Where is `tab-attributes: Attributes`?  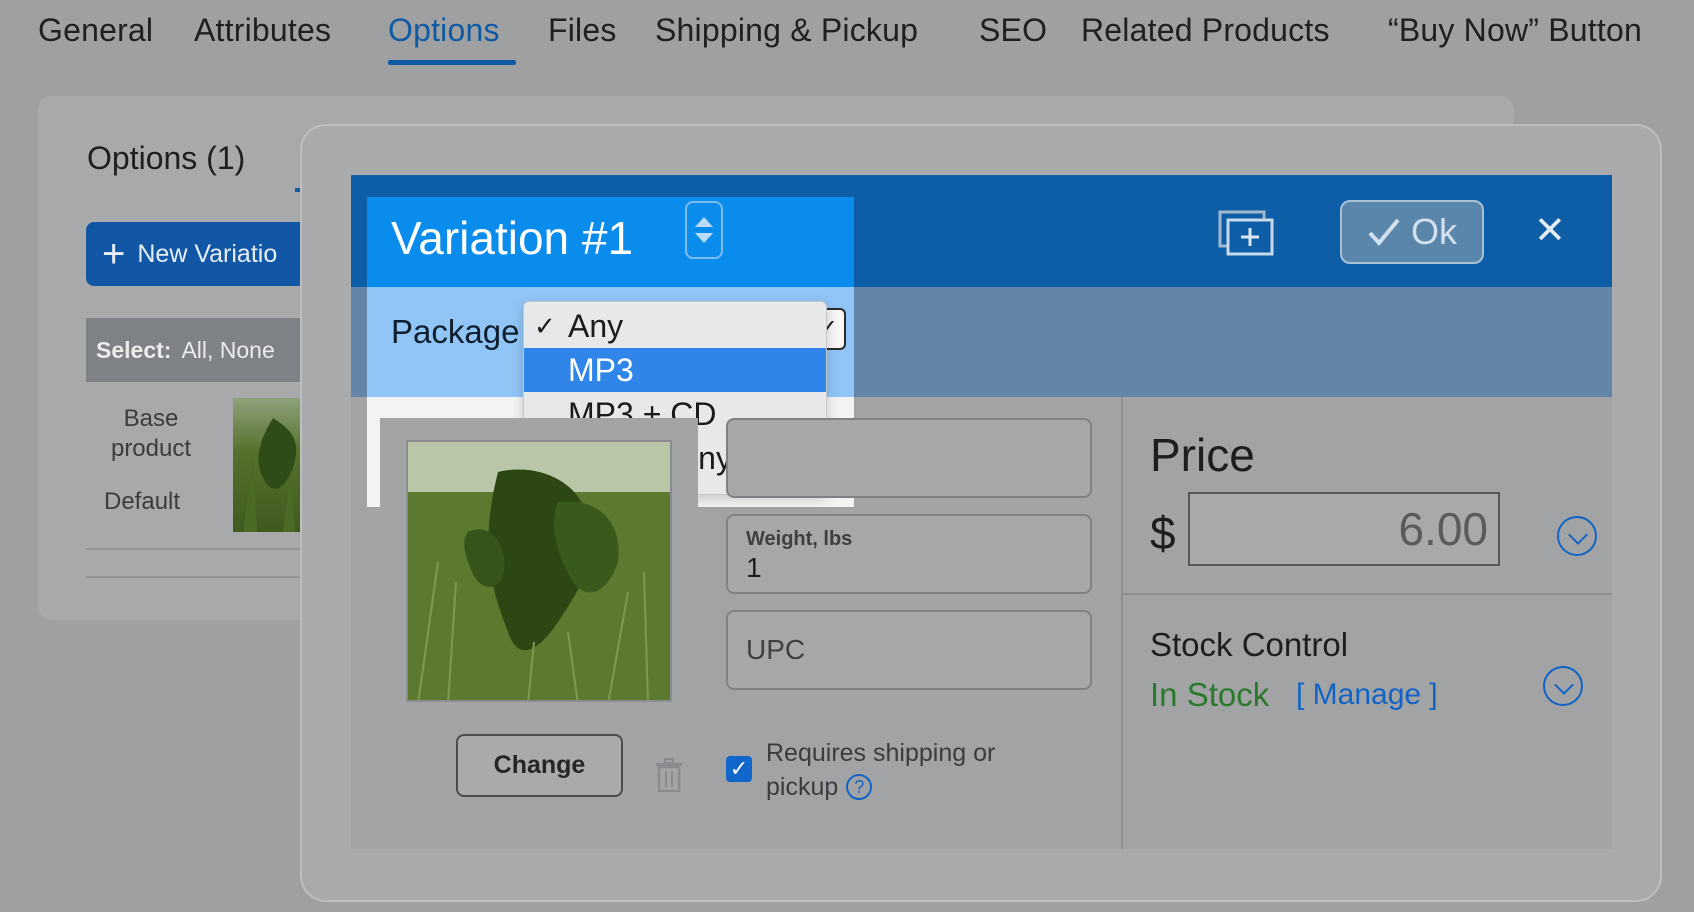
tab-attributes: Attributes is located at coordinates (262, 30).